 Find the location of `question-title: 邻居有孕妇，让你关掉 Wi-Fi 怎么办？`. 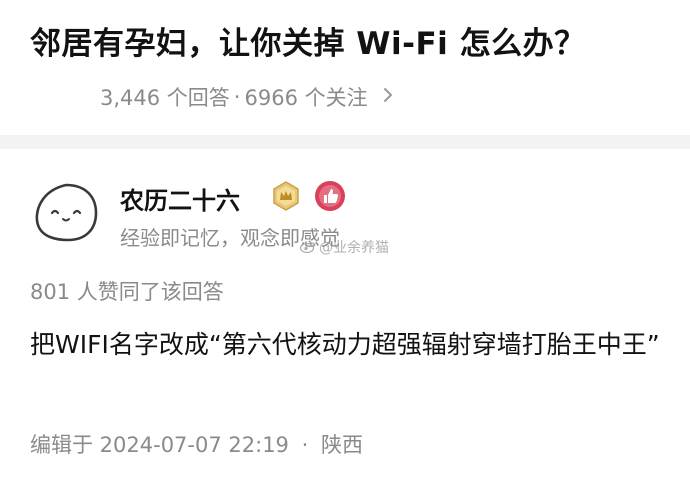

question-title: 邻居有孕妇，让你关掉 Wi-Fi 怎么办？ is located at coordinates (308, 40).